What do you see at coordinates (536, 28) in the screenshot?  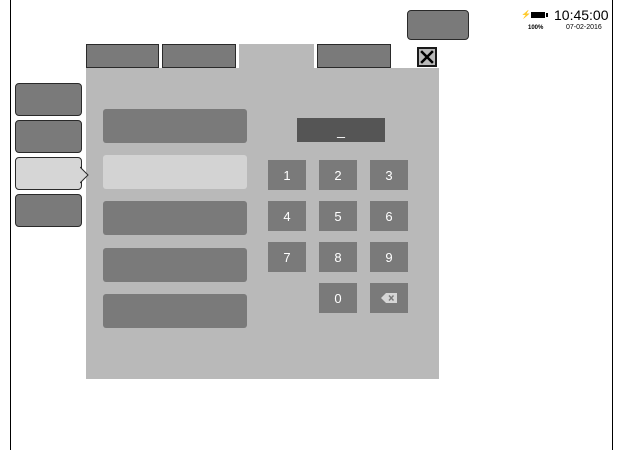 I see `battery-percent: 100%` at bounding box center [536, 28].